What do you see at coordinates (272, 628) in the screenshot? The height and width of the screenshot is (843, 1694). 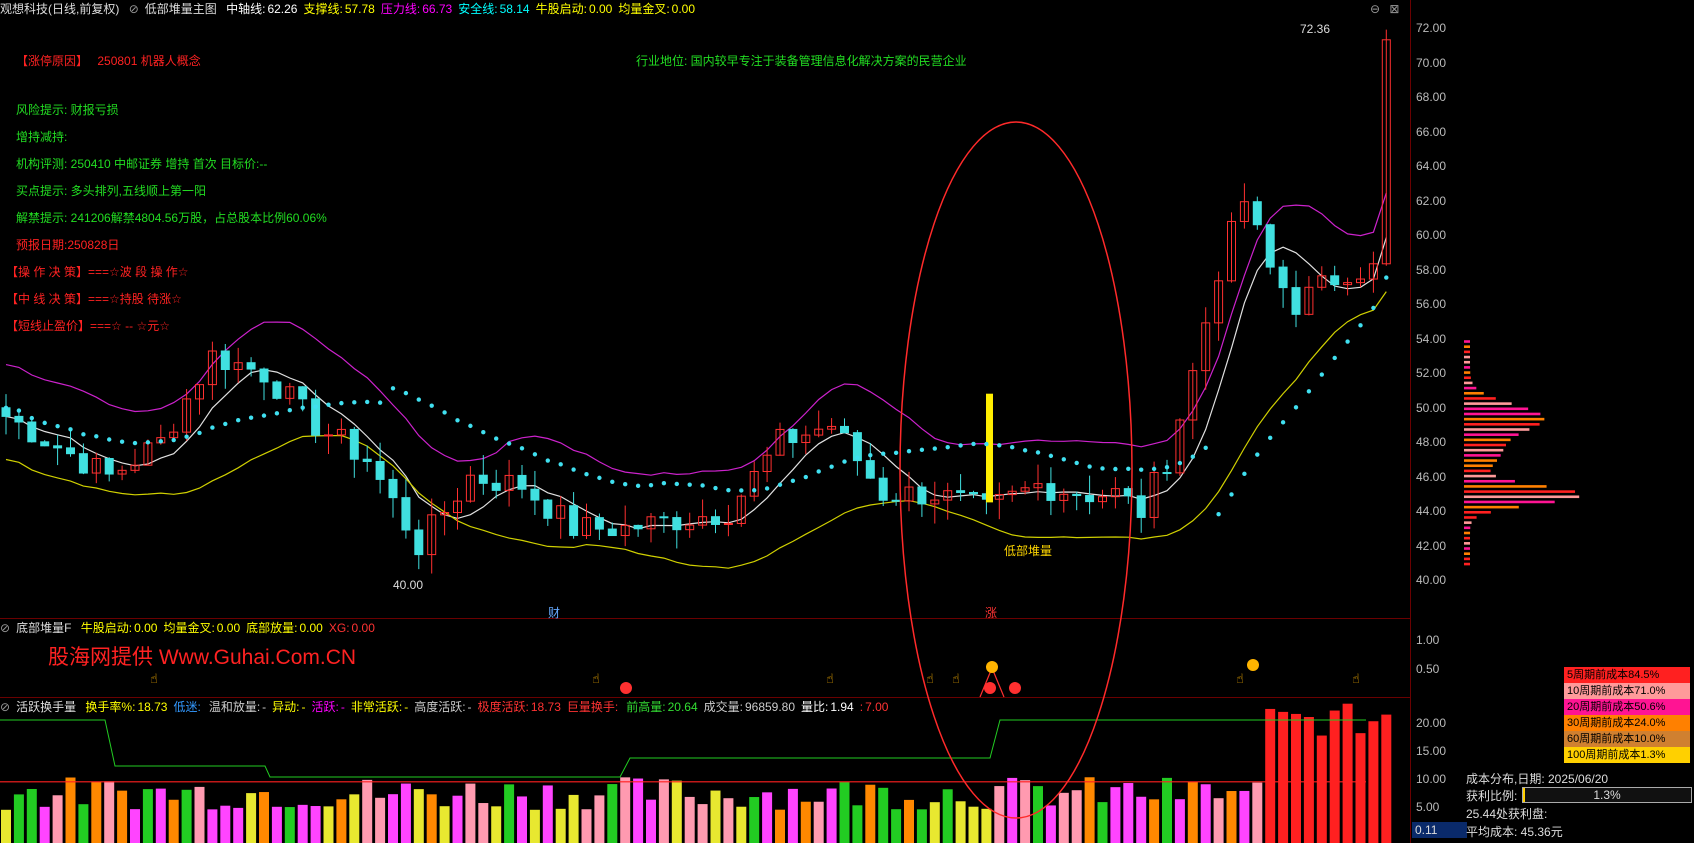 I see `mid-item-label: 底部放量:` at bounding box center [272, 628].